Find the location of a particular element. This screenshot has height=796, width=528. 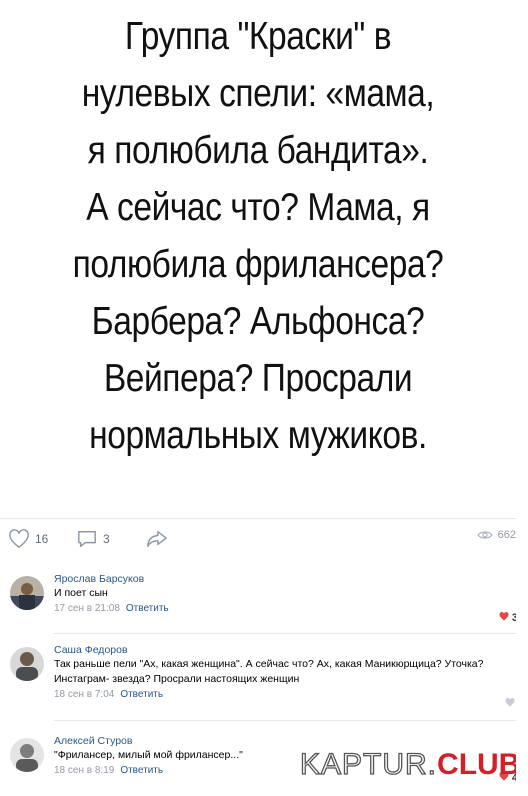

comment-meta: 18 сен в 7:04 Ответить is located at coordinates (287, 695).